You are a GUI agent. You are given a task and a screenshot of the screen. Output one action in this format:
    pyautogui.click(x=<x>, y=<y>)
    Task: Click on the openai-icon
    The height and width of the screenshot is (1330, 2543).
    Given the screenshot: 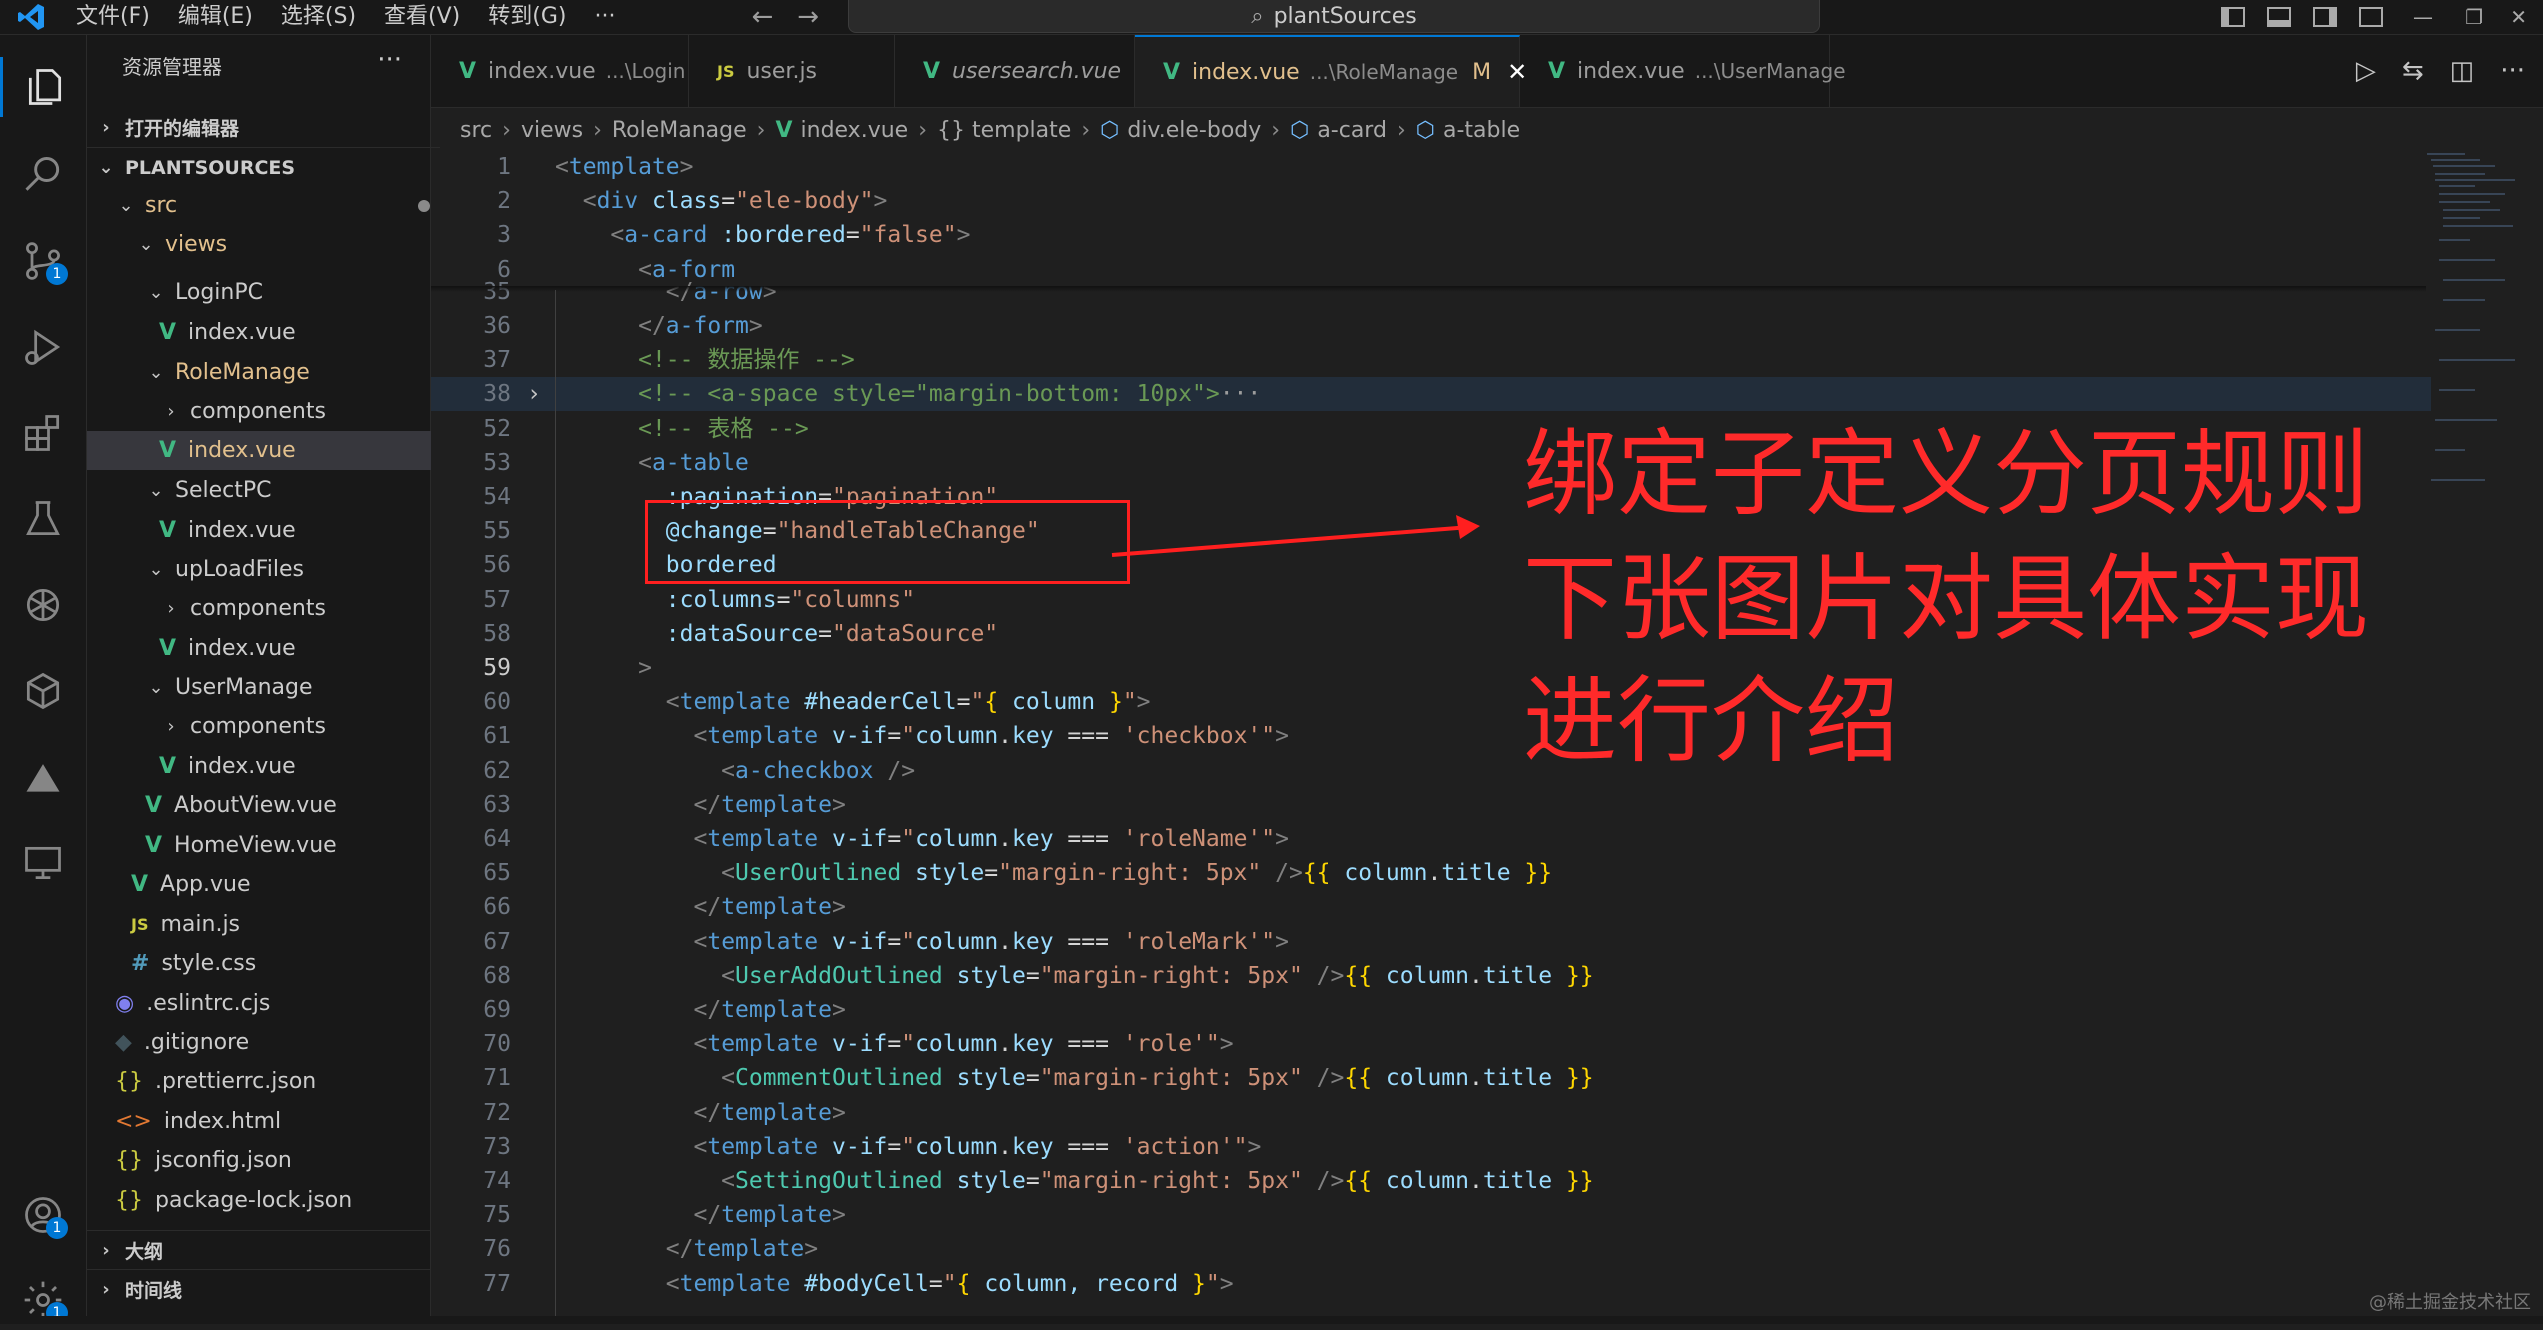 What is the action you would take?
    pyautogui.click(x=43, y=605)
    